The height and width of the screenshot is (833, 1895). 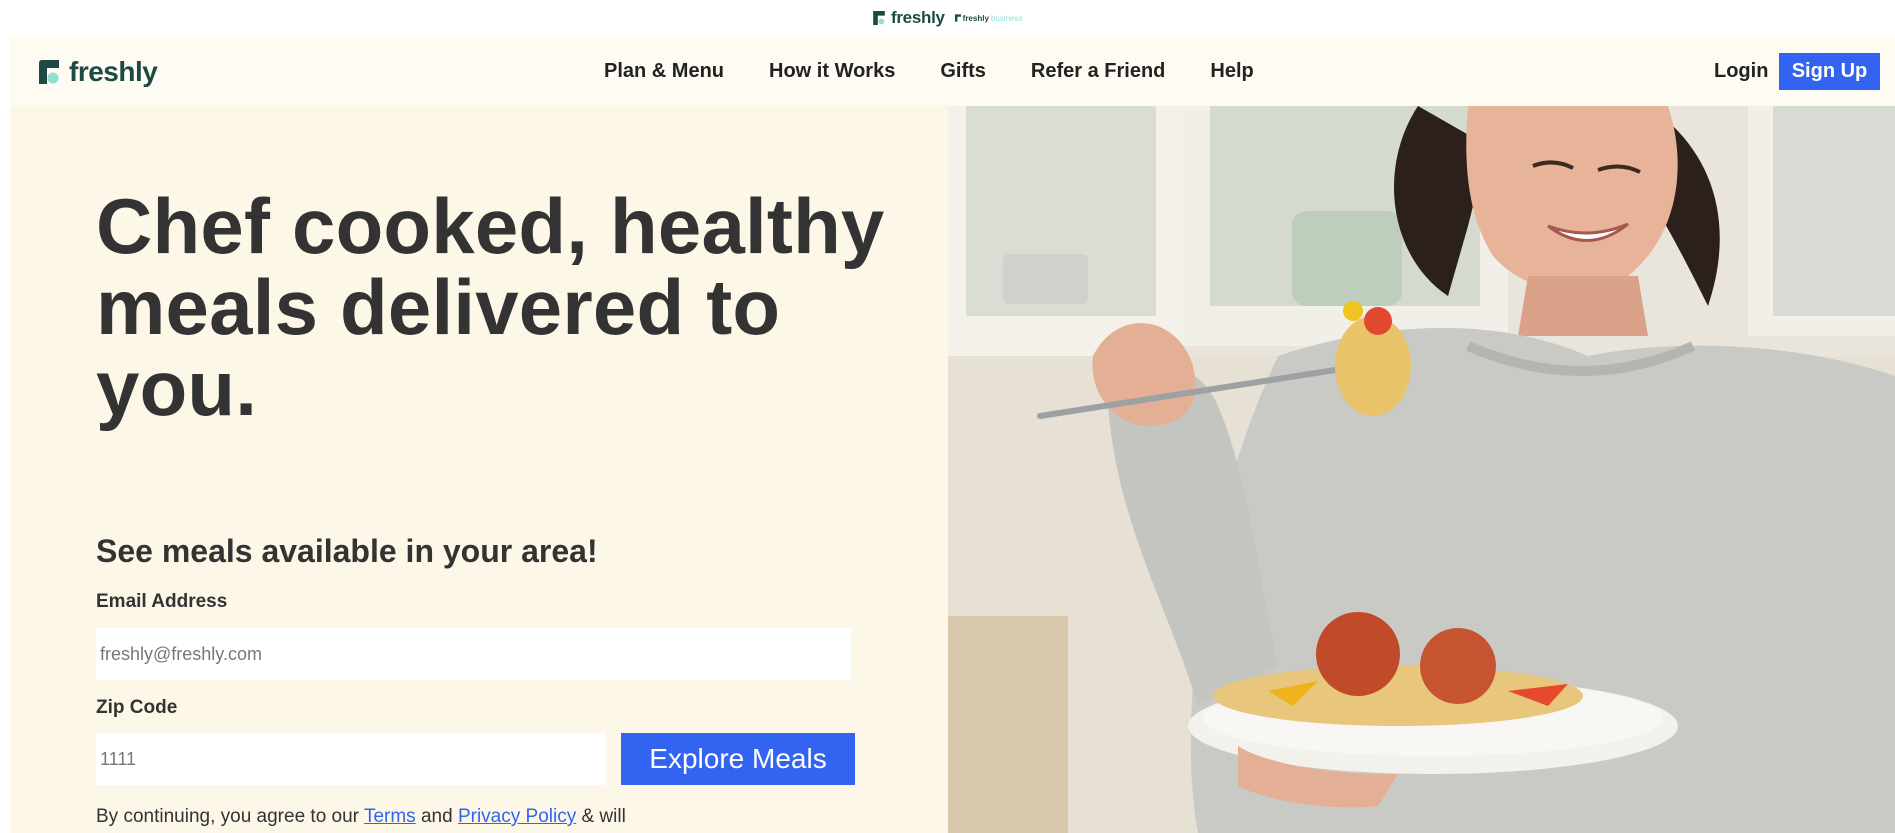 What do you see at coordinates (137, 707) in the screenshot?
I see `zip-label: Zip Code` at bounding box center [137, 707].